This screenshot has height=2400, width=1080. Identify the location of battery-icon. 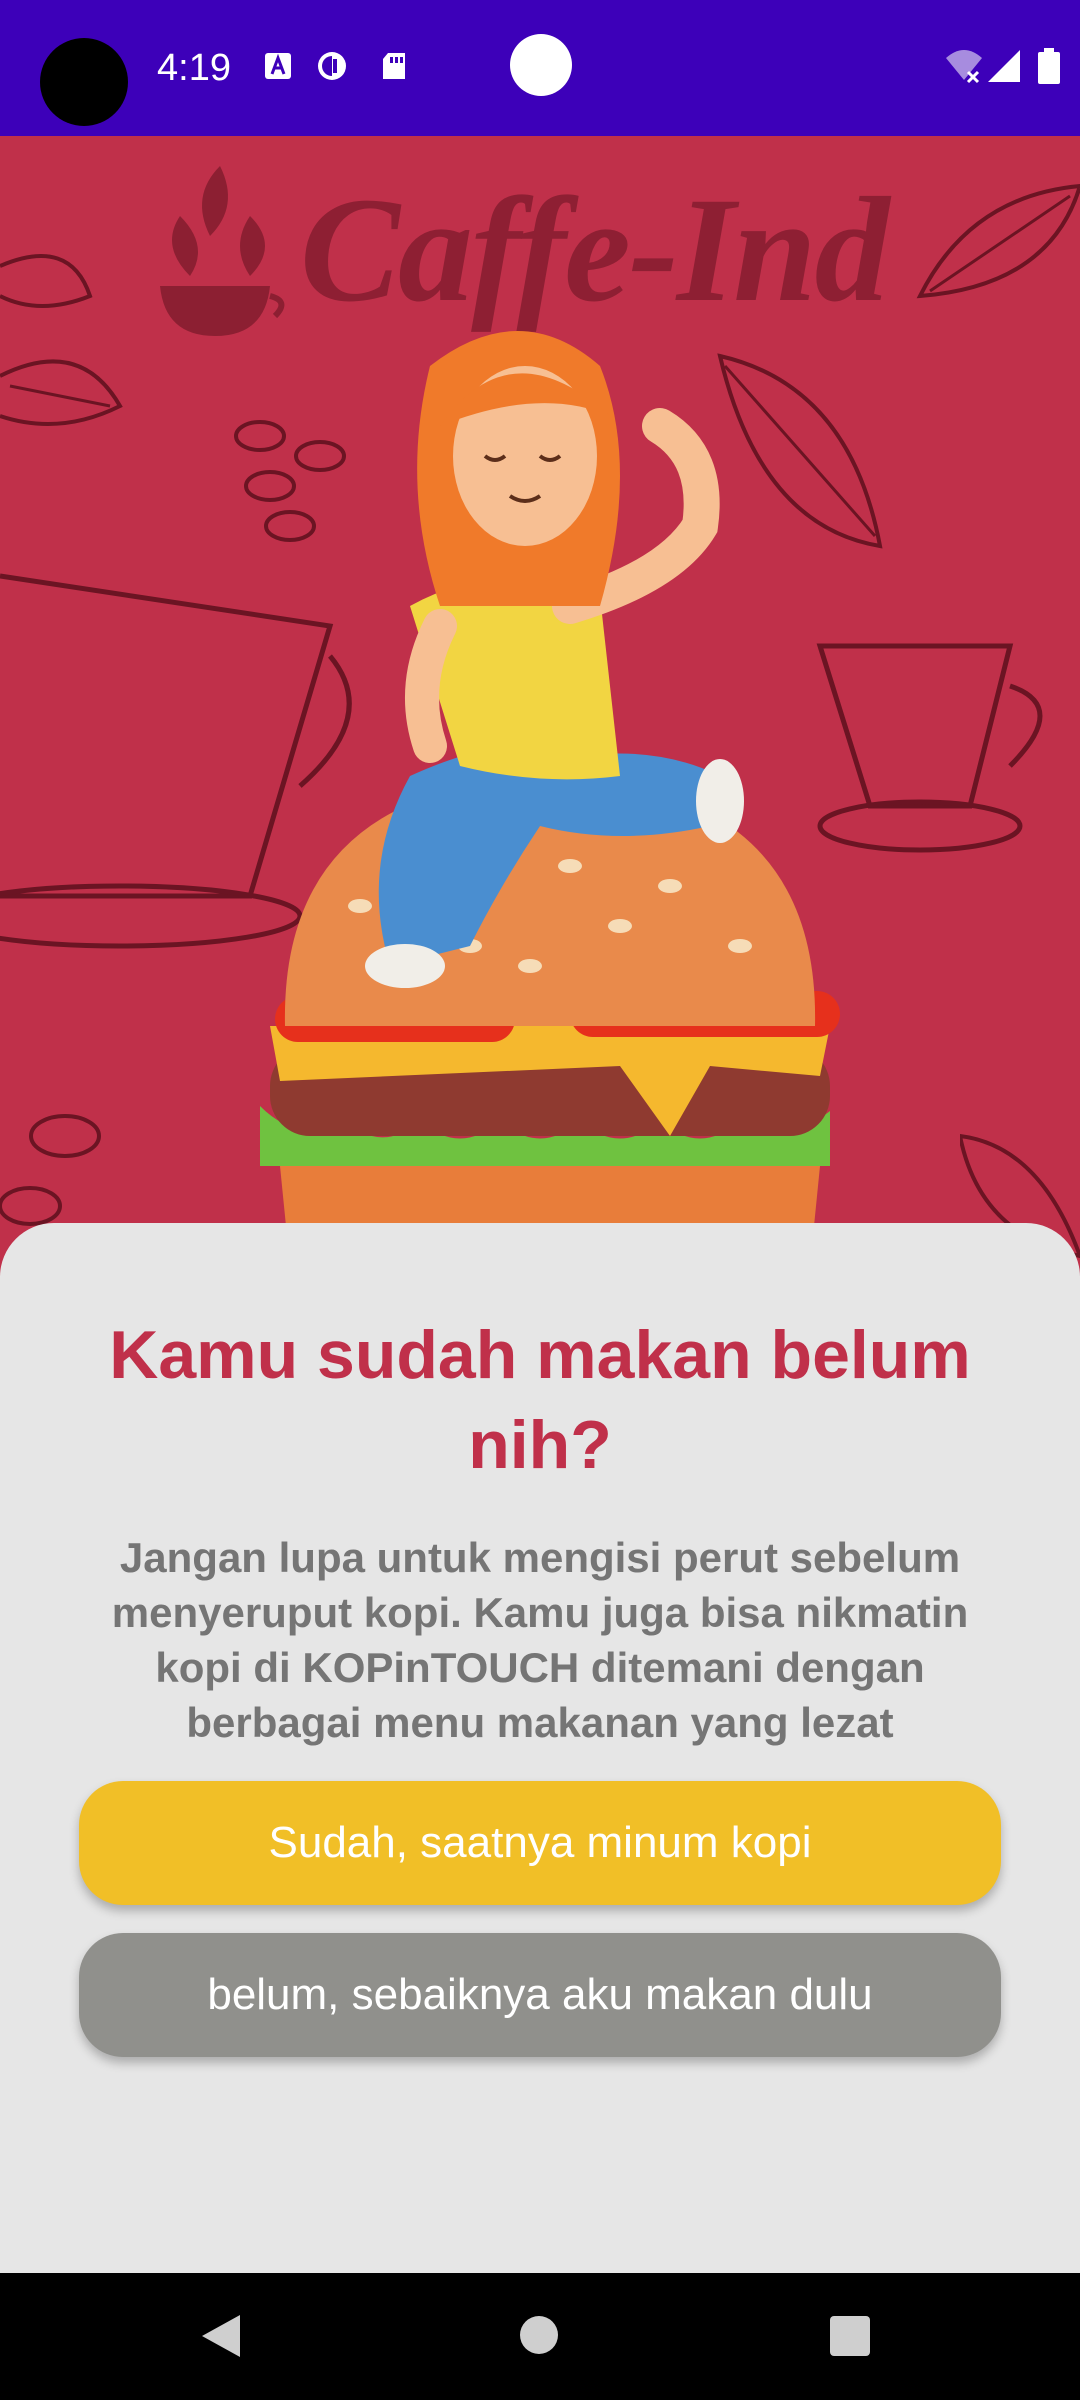
(1049, 66).